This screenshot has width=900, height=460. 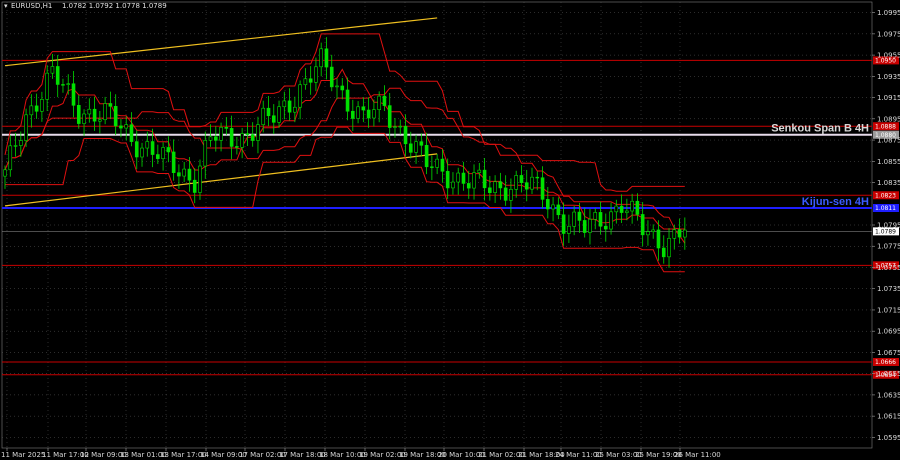 I want to click on level-price-label: 1.0666, so click(x=885, y=362).